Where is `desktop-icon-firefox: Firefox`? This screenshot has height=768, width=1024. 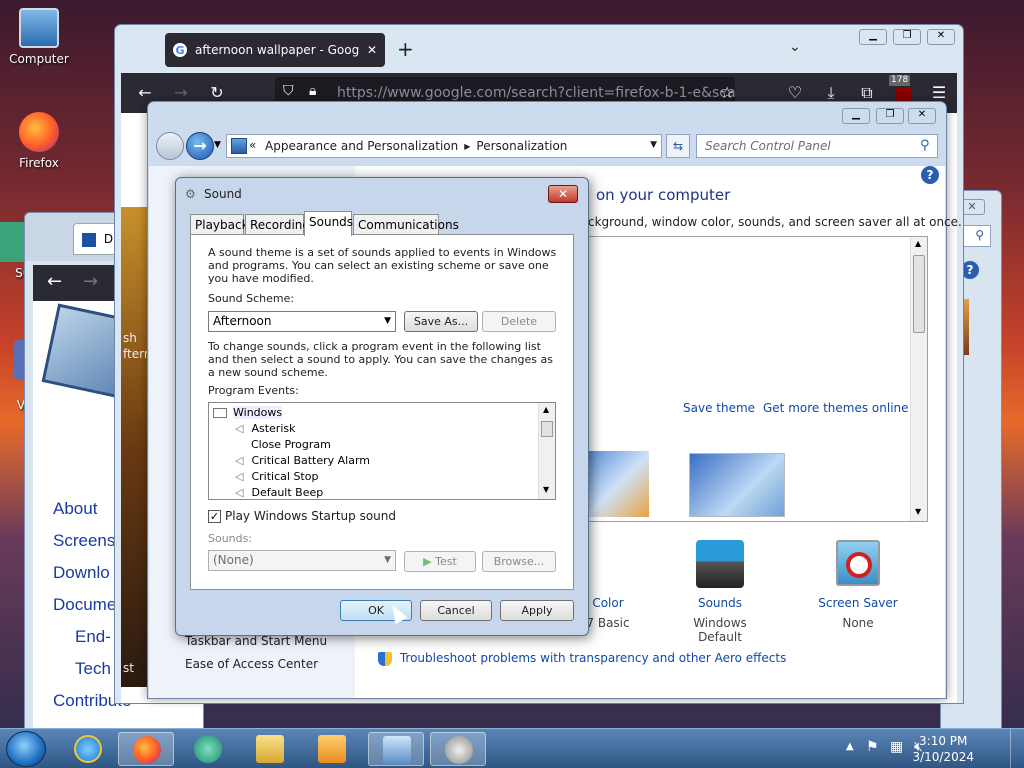
desktop-icon-firefox: Firefox is located at coordinates (39, 141).